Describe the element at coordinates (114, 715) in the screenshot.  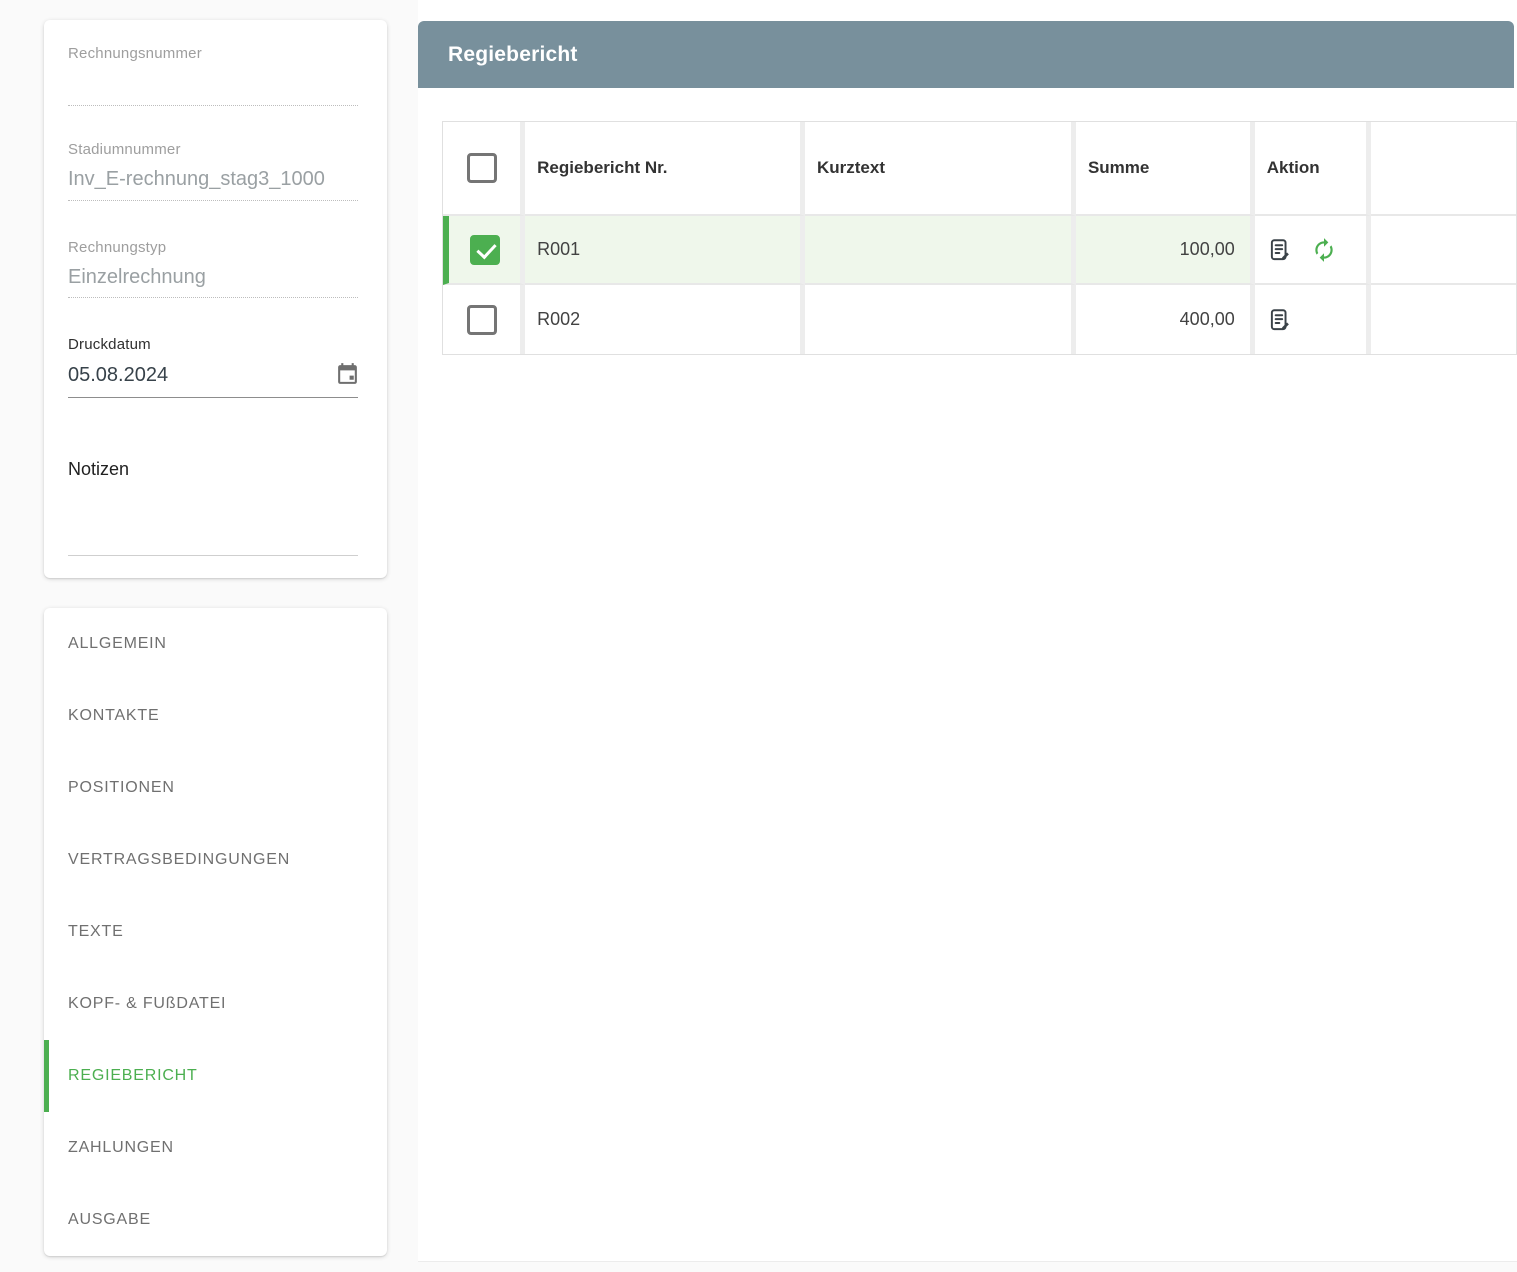
I see `nav-item-label: KONTAKTE` at that location.